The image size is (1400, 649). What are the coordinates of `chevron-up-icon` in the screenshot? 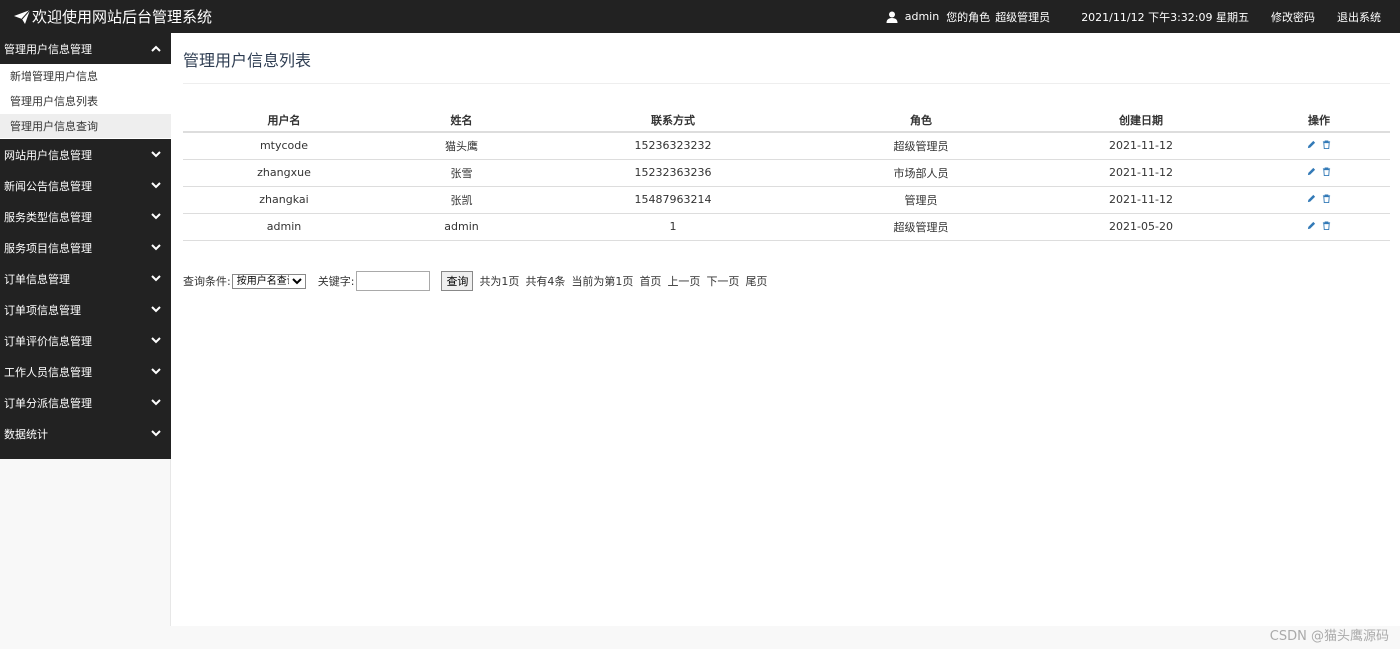 It's located at (156, 48).